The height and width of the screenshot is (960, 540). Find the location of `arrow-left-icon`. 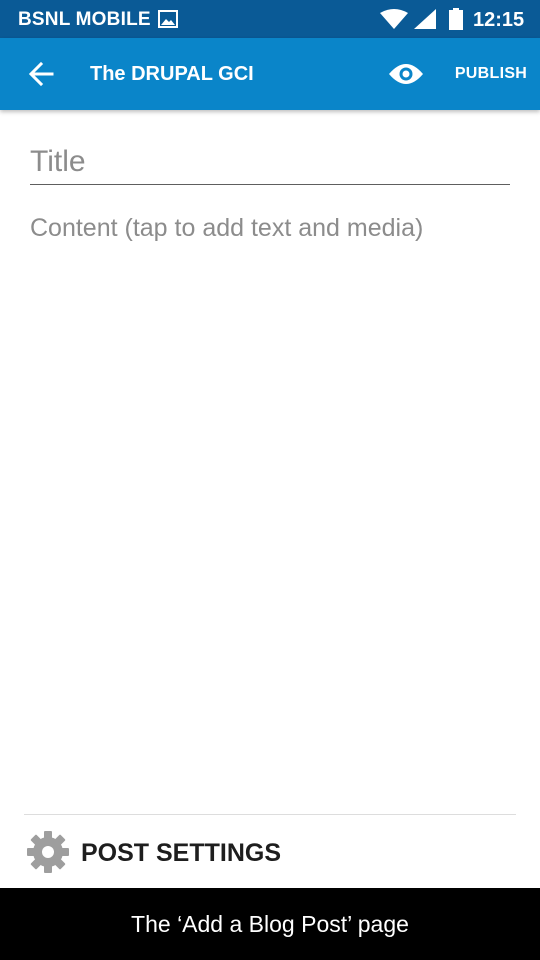

arrow-left-icon is located at coordinates (41, 74).